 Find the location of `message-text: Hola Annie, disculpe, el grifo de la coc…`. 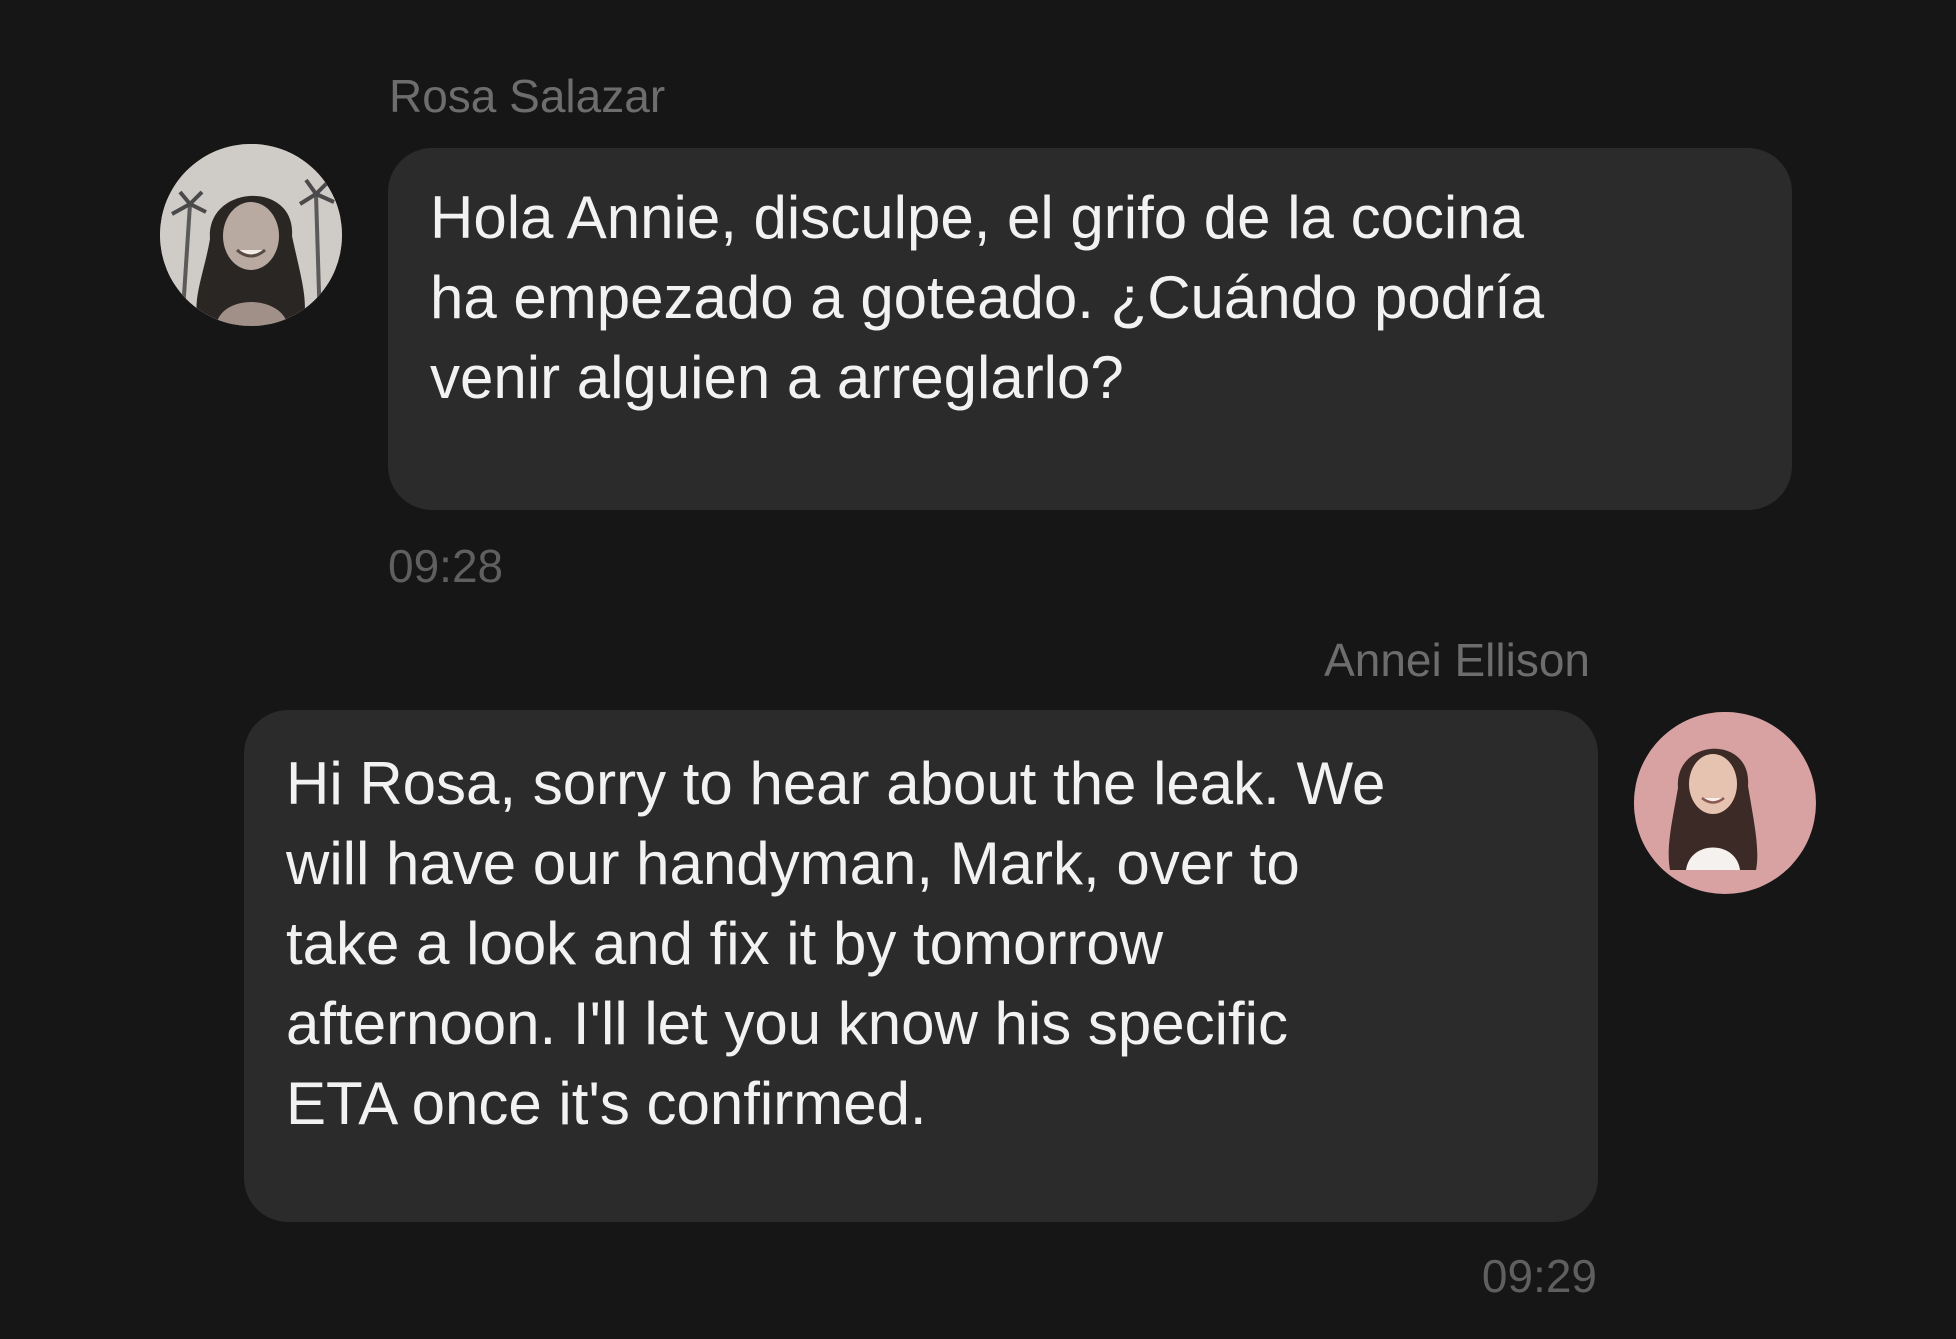

message-text: Hola Annie, disculpe, el grifo de la coc… is located at coordinates (987, 297).